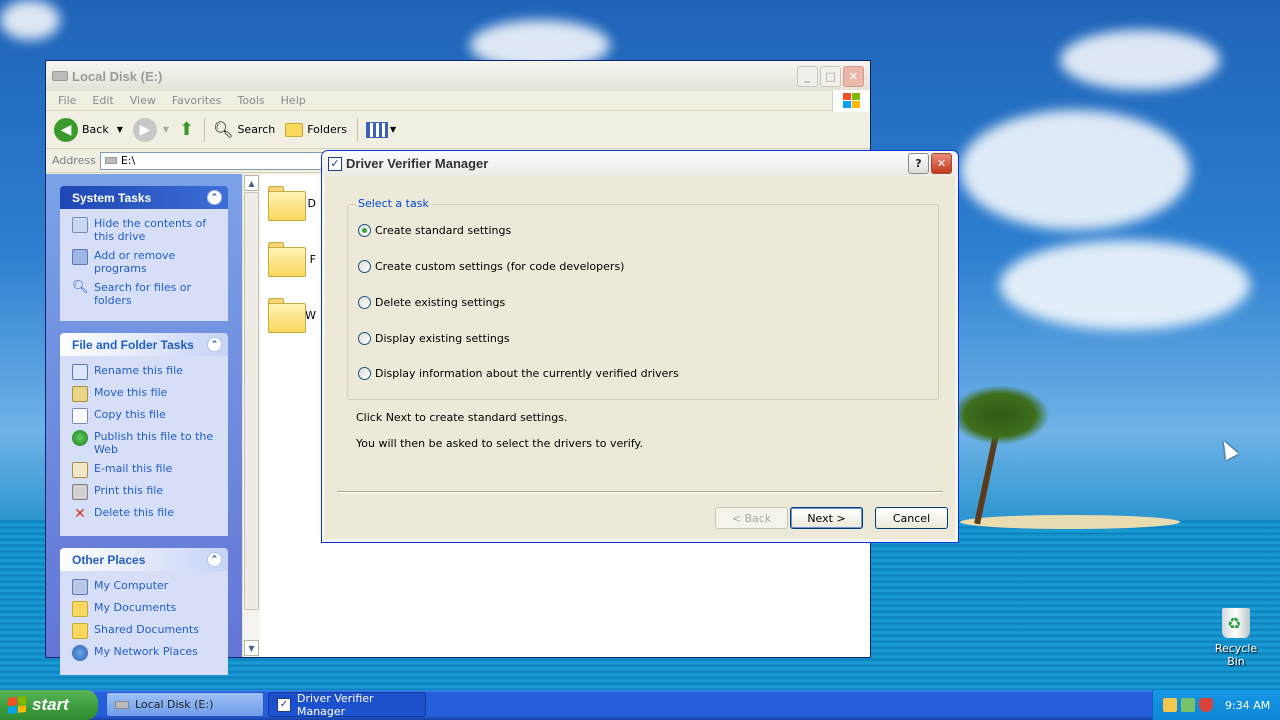 This screenshot has width=1280, height=720. Describe the element at coordinates (128, 160) in the screenshot. I see `address-value: E:\` at that location.